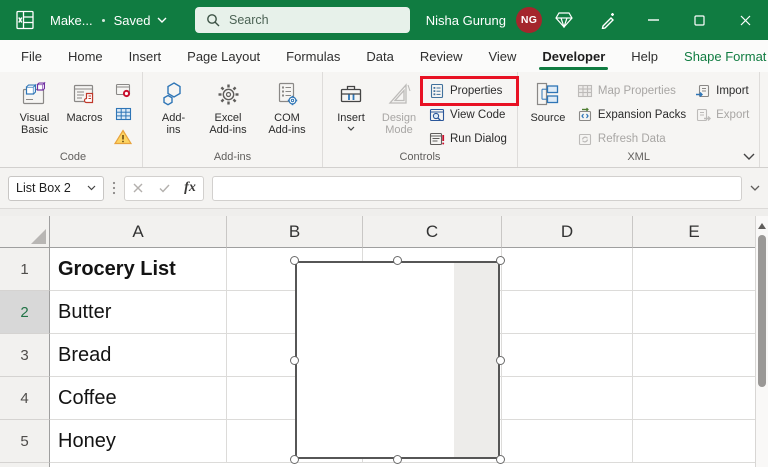 Image resolution: width=768 pixels, height=467 pixels. What do you see at coordinates (567, 355) in the screenshot?
I see `cell-d3` at bounding box center [567, 355].